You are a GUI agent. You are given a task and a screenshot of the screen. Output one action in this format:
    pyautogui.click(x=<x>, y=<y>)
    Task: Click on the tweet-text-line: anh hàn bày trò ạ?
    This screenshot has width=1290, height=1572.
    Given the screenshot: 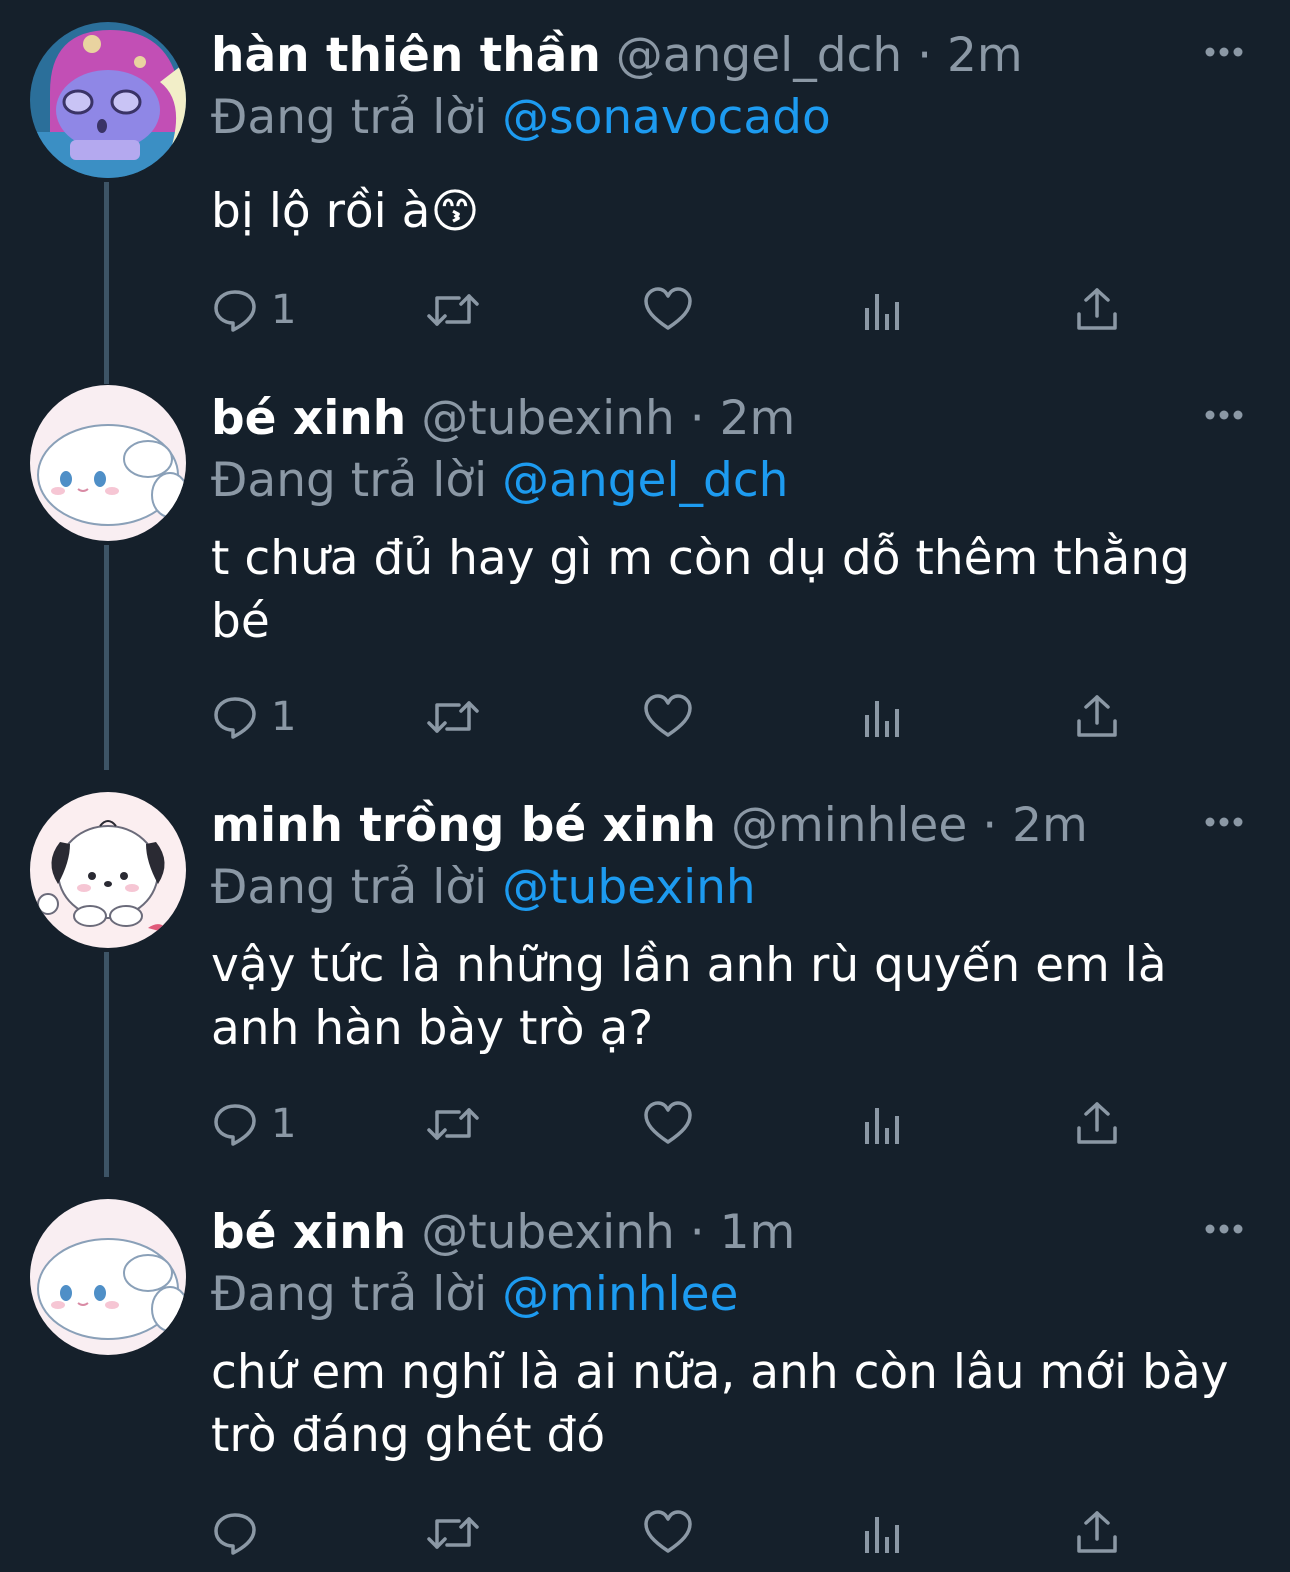 What is the action you would take?
    pyautogui.click(x=432, y=1028)
    